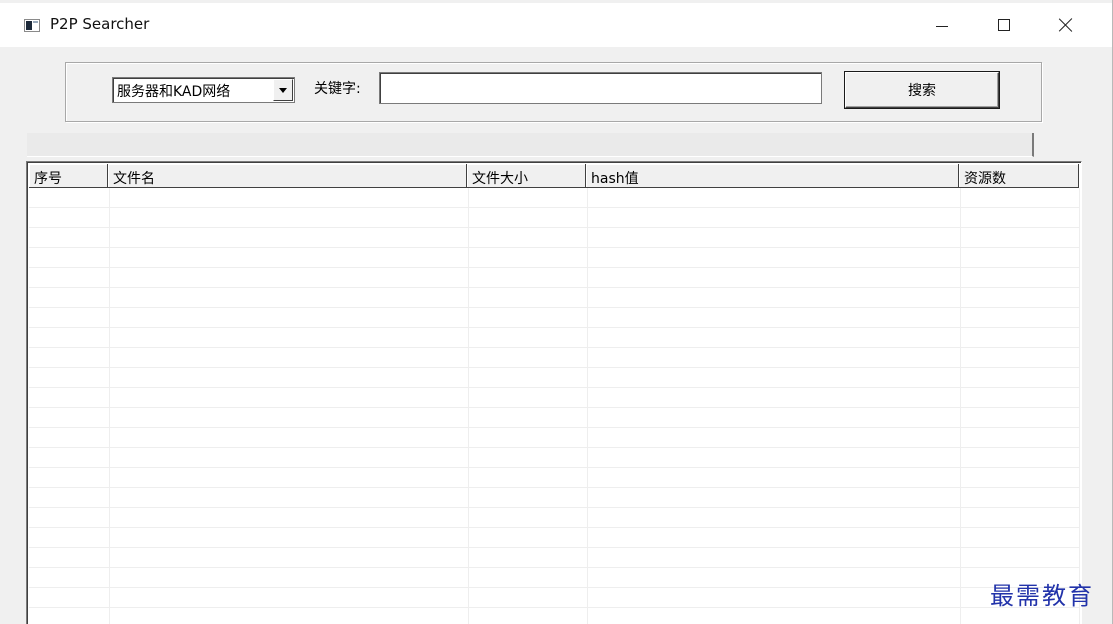 This screenshot has height=624, width=1113. Describe the element at coordinates (1019, 176) in the screenshot. I see `column-header-sources: 资源数` at that location.